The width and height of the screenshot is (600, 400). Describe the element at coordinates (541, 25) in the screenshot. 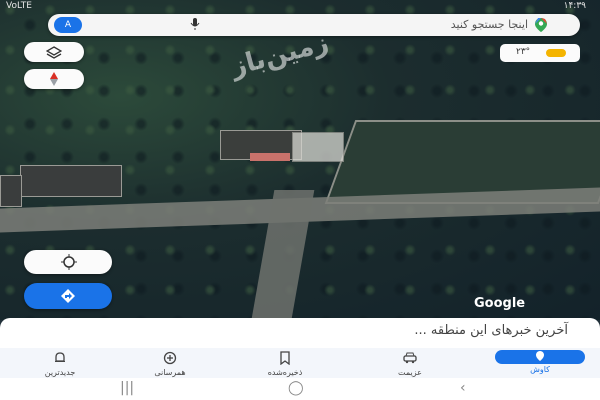

I see `google-maps-pin-icon` at that location.